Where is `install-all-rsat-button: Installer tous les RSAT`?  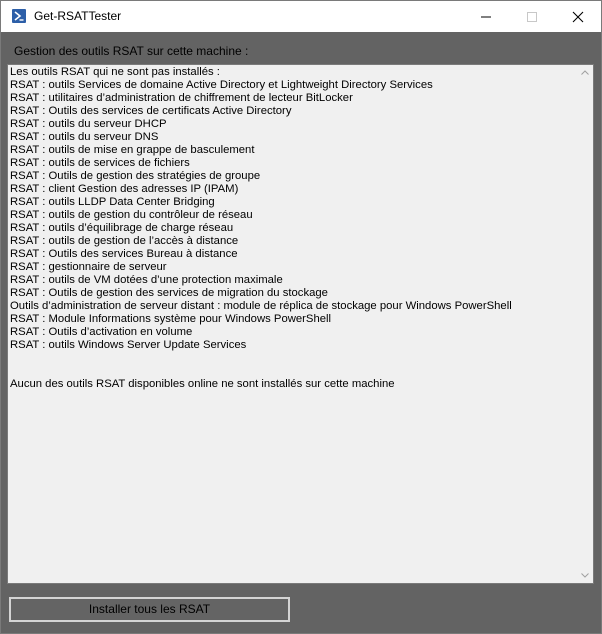
install-all-rsat-button: Installer tous les RSAT is located at coordinates (149, 609).